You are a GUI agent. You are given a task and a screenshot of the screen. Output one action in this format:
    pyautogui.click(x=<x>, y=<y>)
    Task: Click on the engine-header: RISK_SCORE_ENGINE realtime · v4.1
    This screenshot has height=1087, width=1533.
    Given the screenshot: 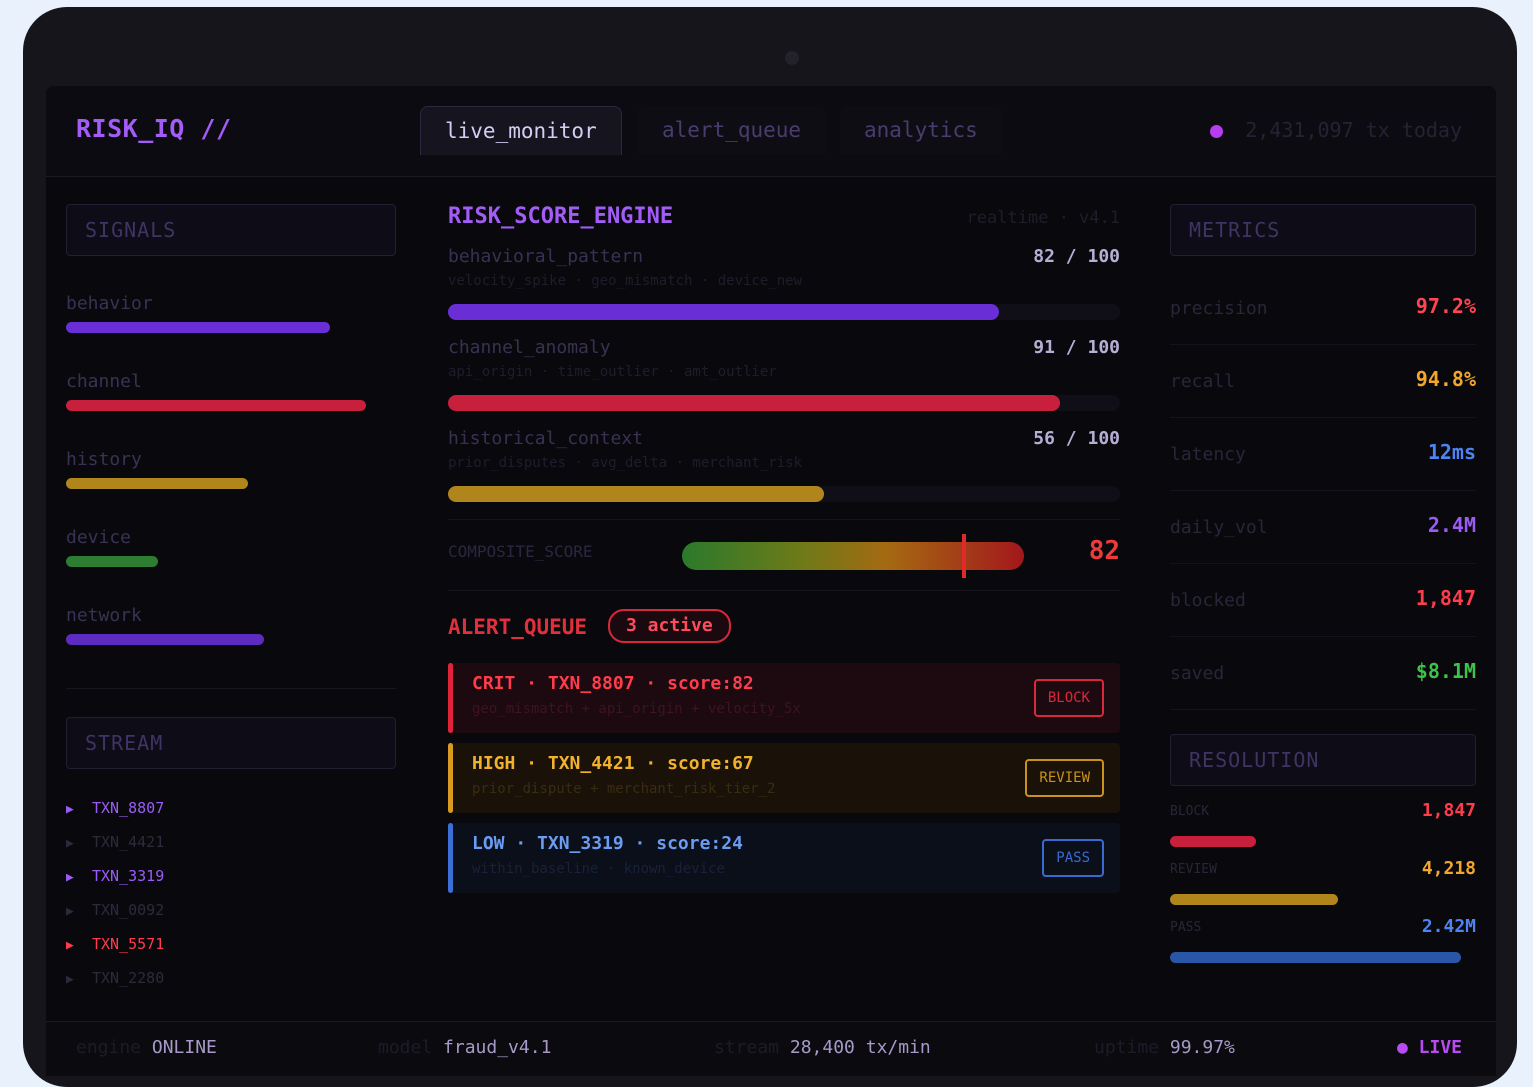 What is the action you would take?
    pyautogui.click(x=784, y=224)
    